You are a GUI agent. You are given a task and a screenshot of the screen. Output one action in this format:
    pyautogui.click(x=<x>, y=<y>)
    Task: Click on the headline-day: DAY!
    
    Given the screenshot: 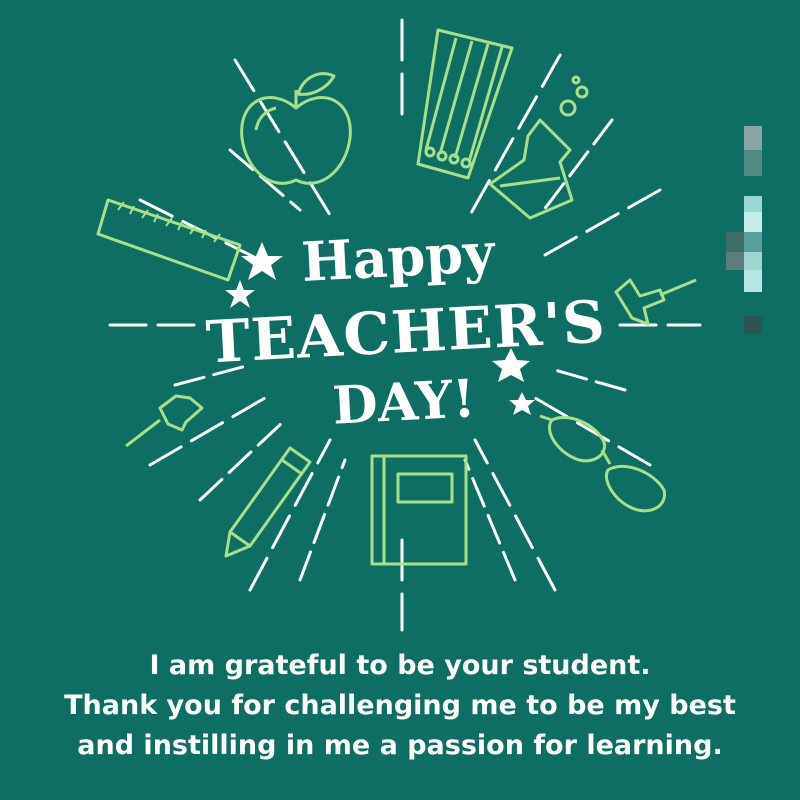 What is the action you would take?
    pyautogui.click(x=404, y=402)
    